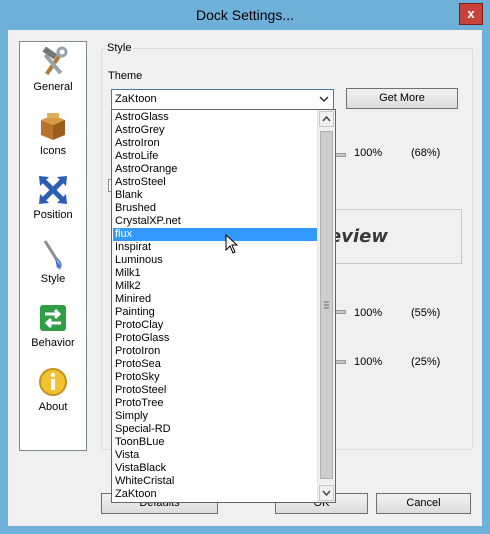 The width and height of the screenshot is (490, 534). I want to click on dropdown-option: Inspirat, so click(216, 247).